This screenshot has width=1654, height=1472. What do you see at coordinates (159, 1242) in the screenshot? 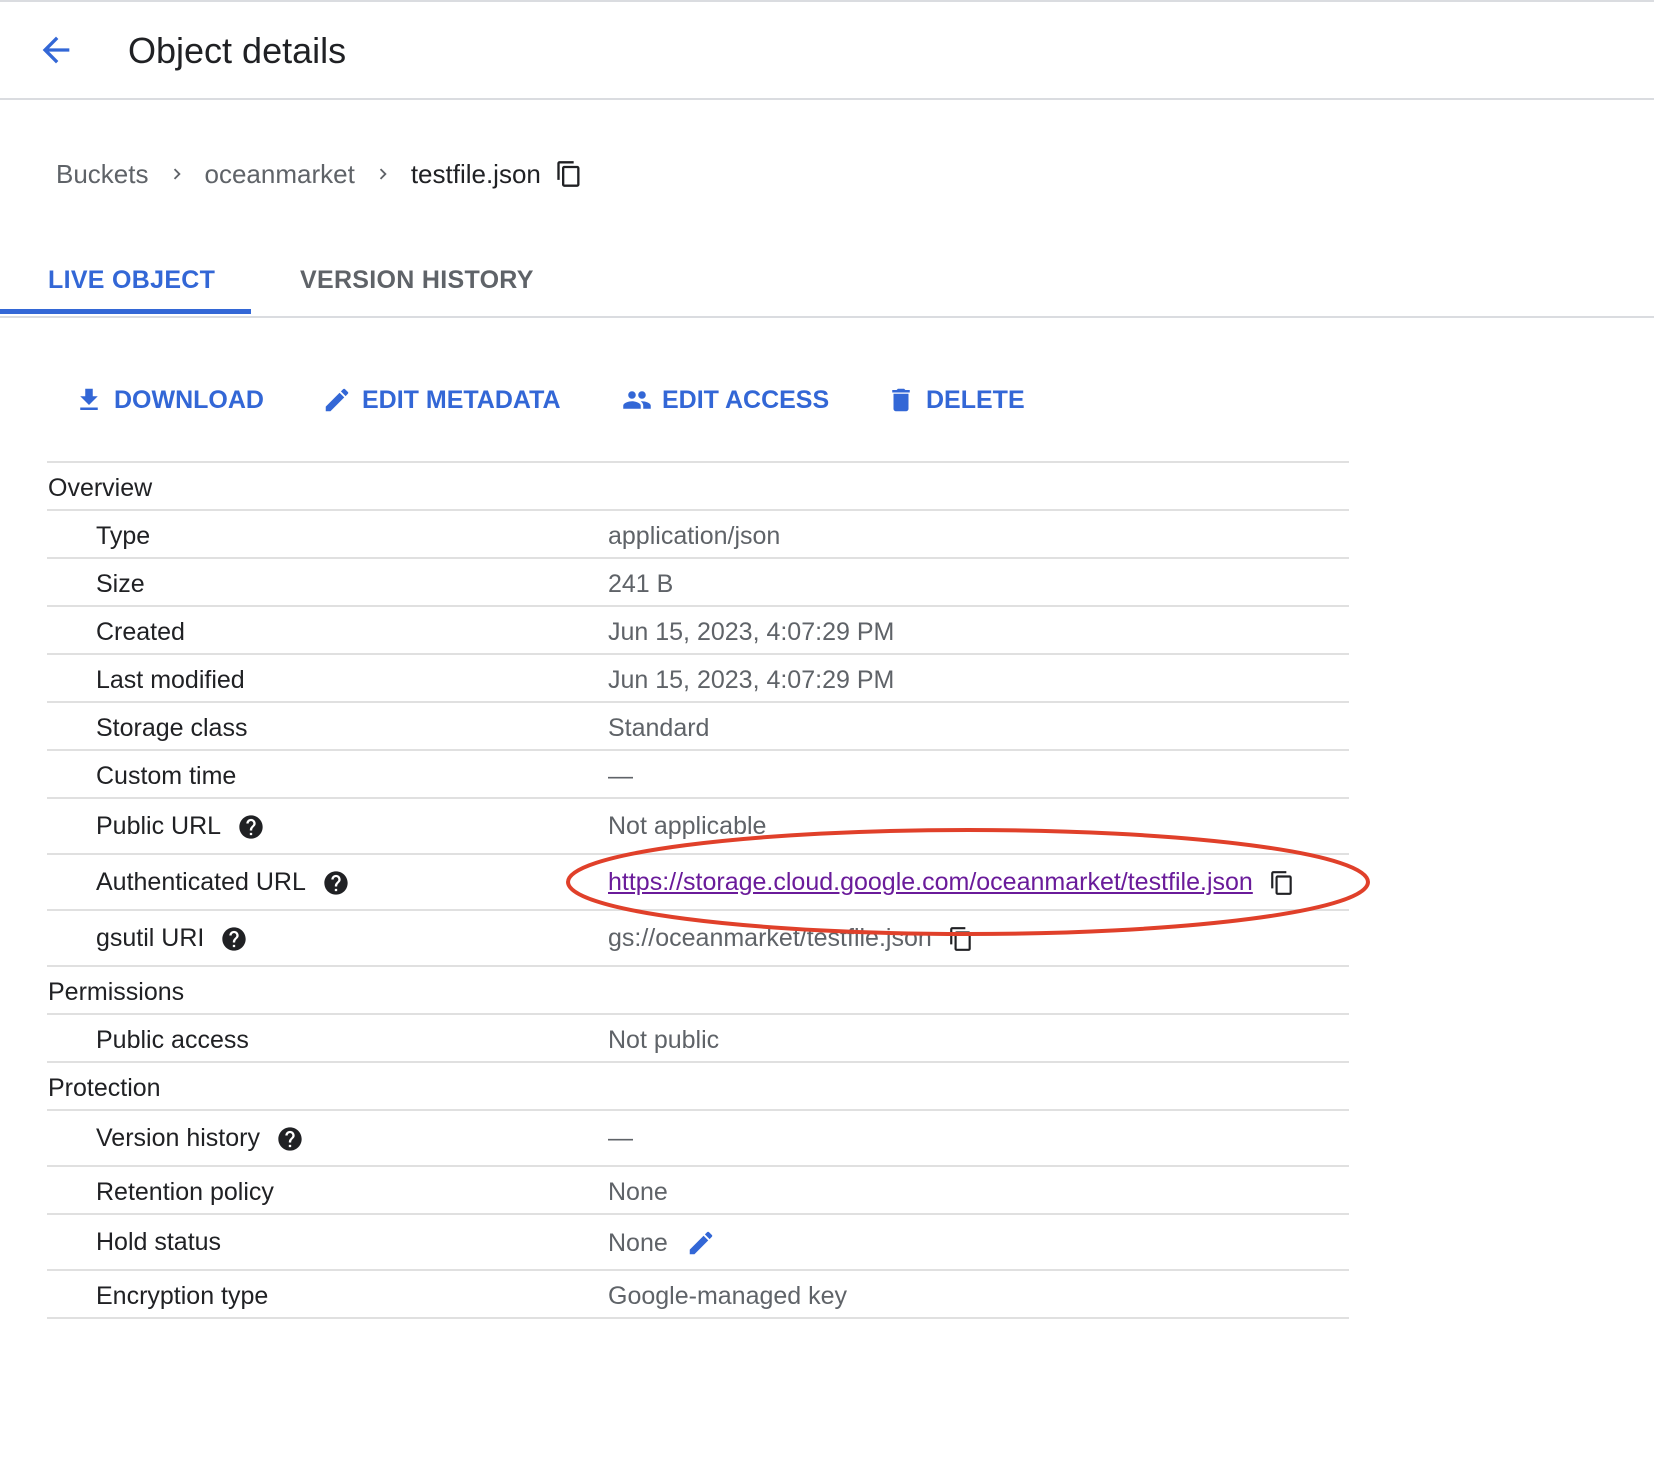
I see `property-label: Hold status` at bounding box center [159, 1242].